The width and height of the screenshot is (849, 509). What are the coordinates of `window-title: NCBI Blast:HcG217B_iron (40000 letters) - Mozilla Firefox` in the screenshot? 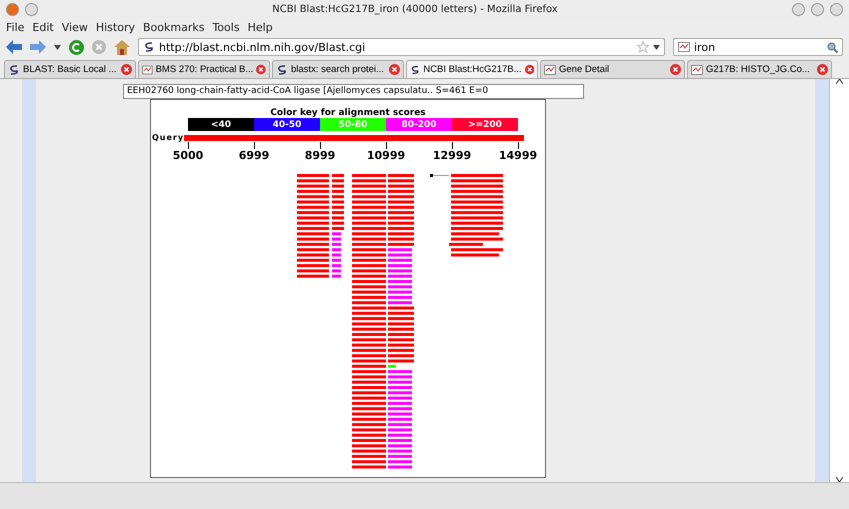 It's located at (415, 9).